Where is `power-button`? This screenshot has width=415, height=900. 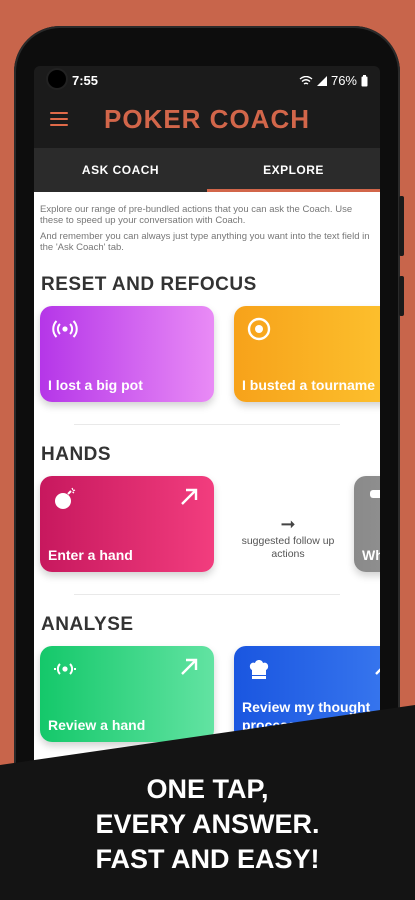 power-button is located at coordinates (401, 296).